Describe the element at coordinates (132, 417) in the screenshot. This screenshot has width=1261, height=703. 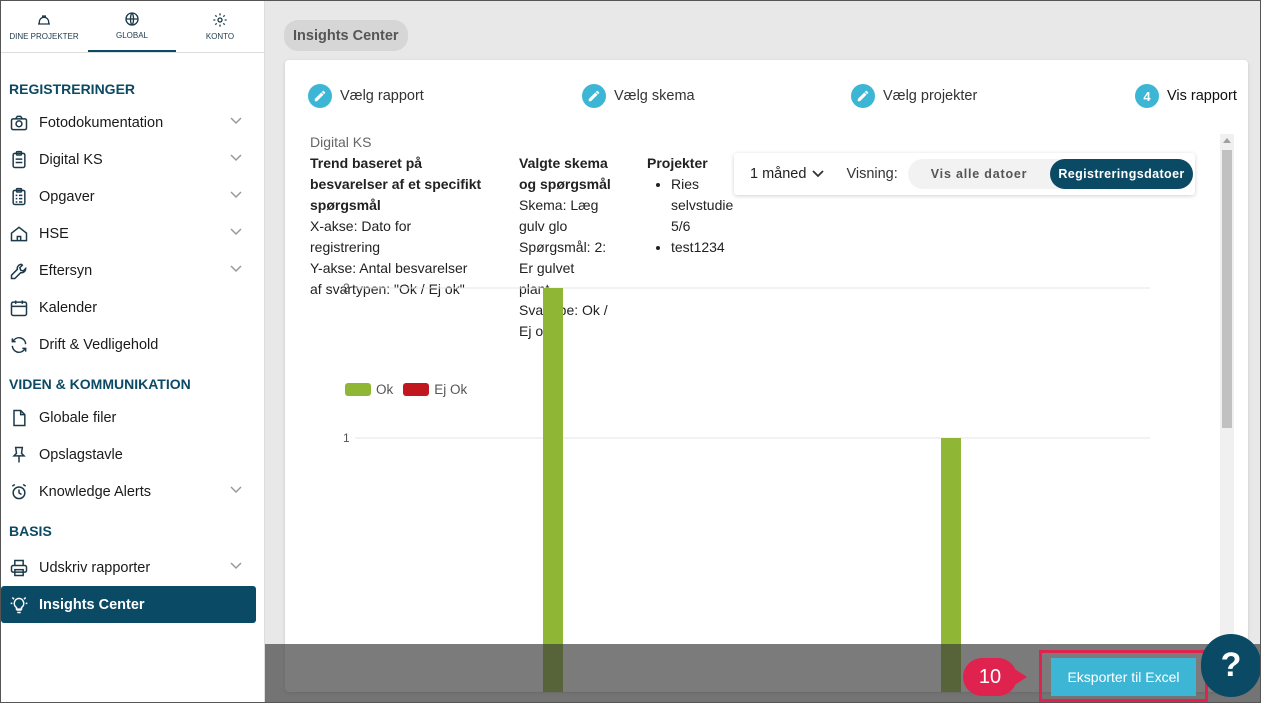
I see `sidebar-item-globale-filer: Globale filer` at that location.